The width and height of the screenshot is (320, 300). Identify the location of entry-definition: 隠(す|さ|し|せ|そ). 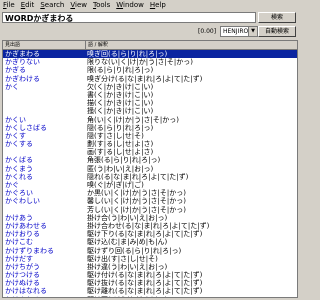
(115, 135).